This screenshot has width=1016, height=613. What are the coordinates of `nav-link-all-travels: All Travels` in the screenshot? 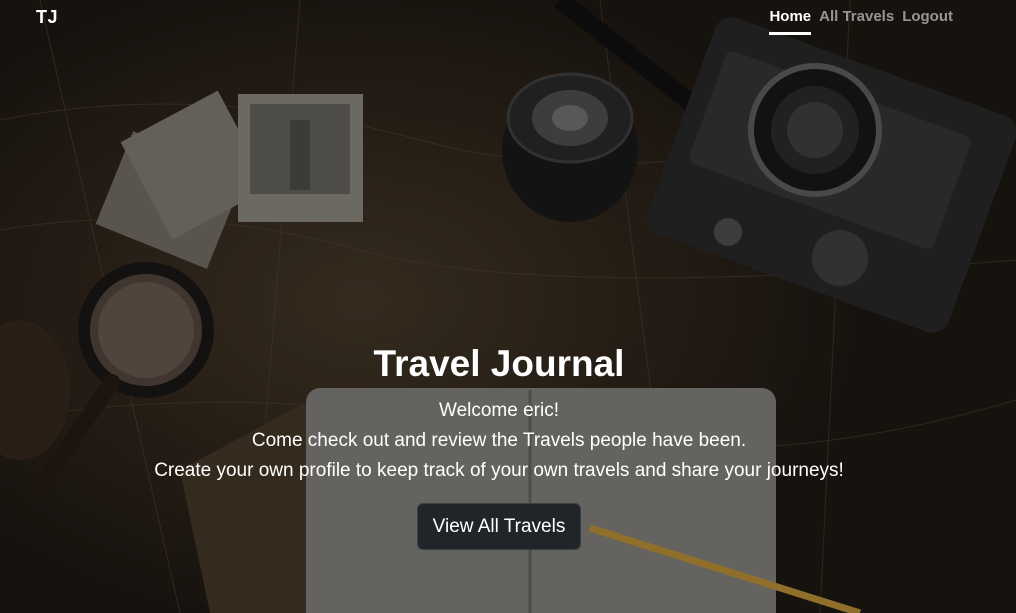 It's located at (856, 21).